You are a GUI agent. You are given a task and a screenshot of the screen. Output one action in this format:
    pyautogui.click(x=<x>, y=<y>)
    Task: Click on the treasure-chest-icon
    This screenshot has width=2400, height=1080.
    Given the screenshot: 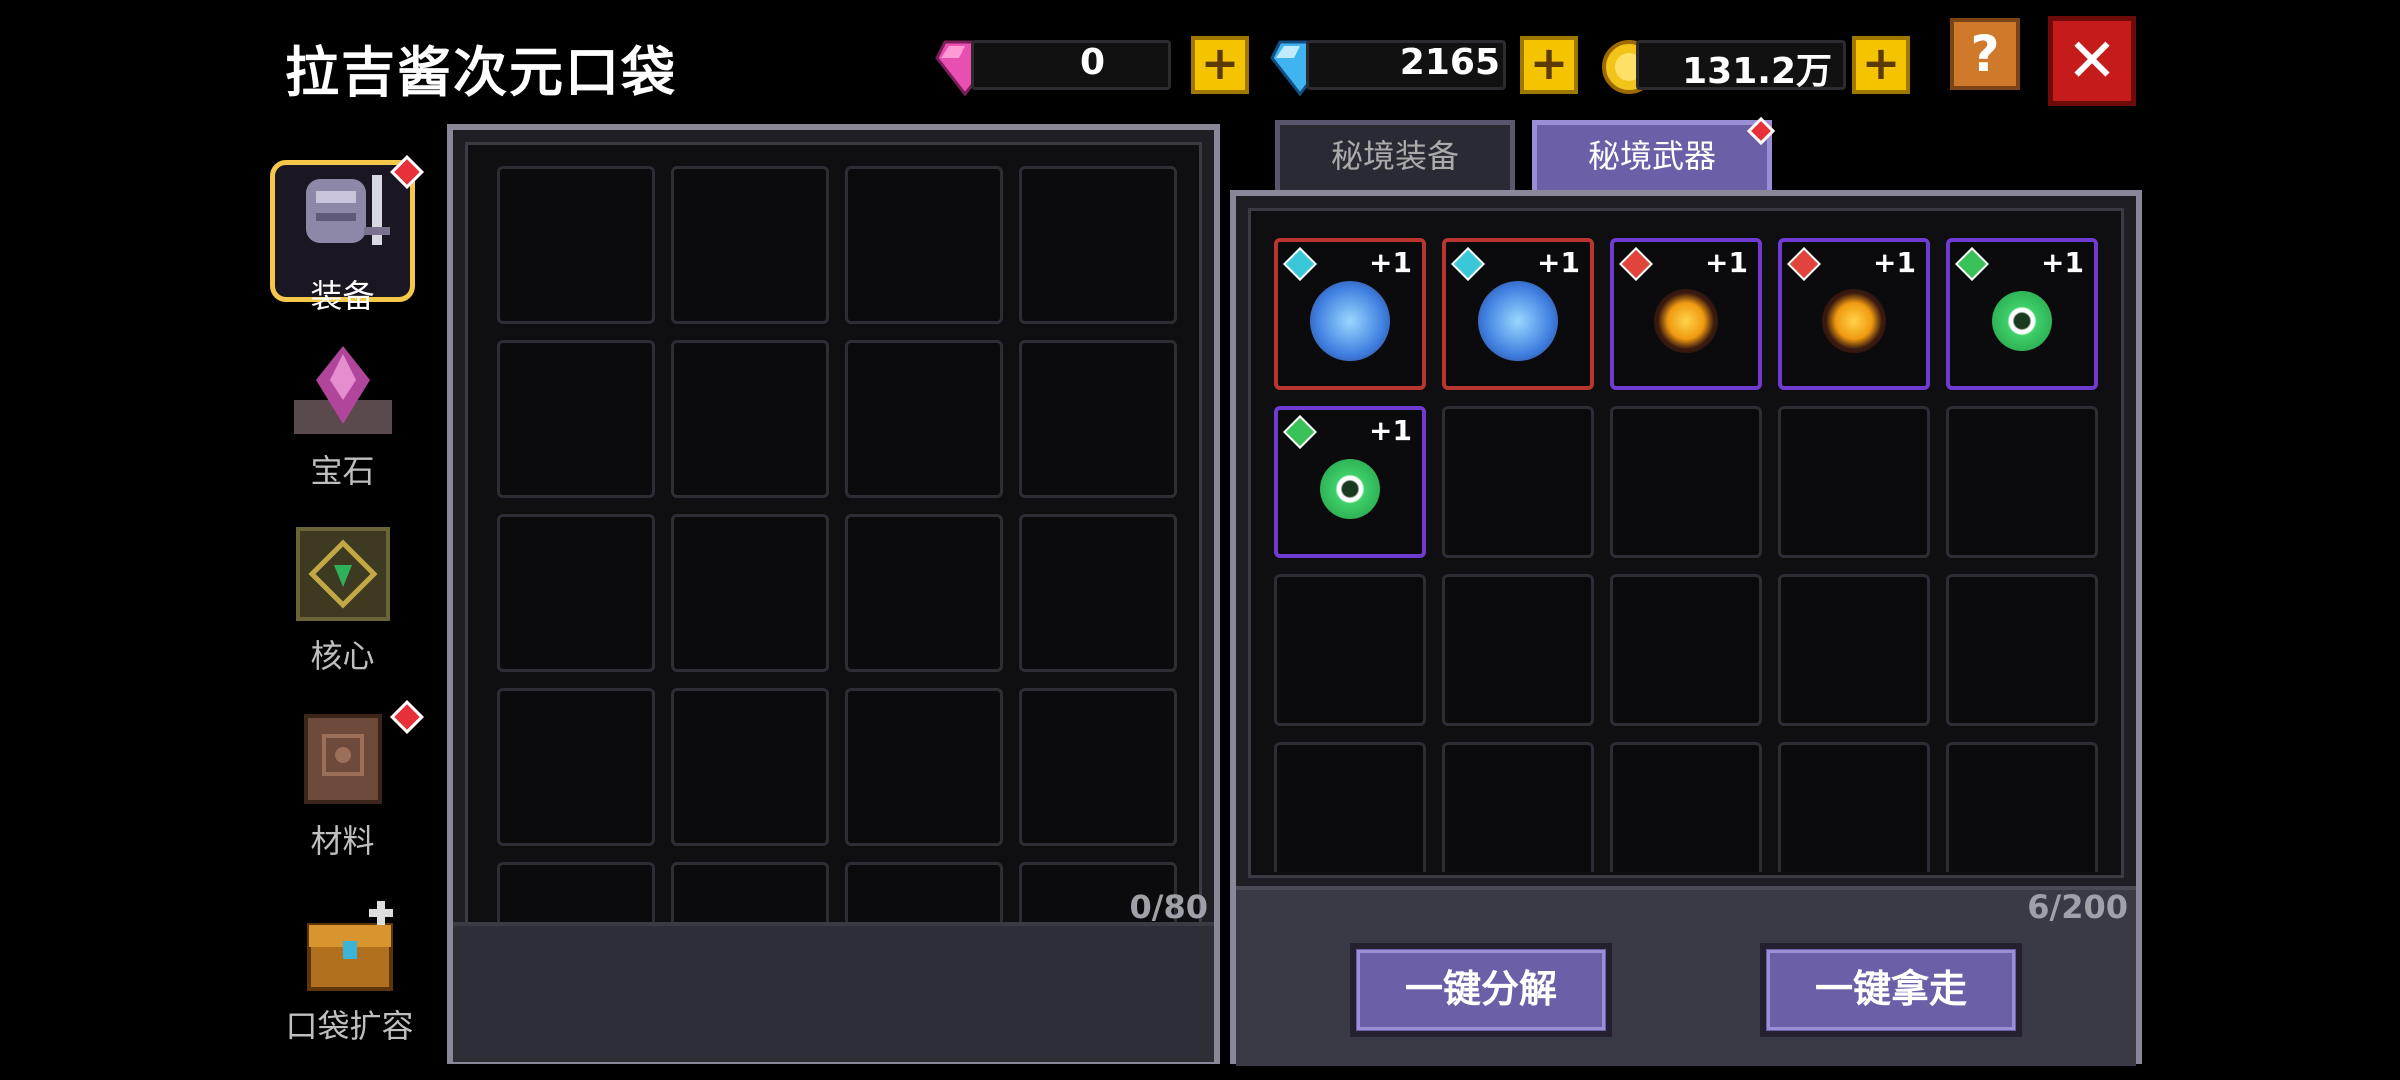 What is the action you would take?
    pyautogui.click(x=349, y=946)
    